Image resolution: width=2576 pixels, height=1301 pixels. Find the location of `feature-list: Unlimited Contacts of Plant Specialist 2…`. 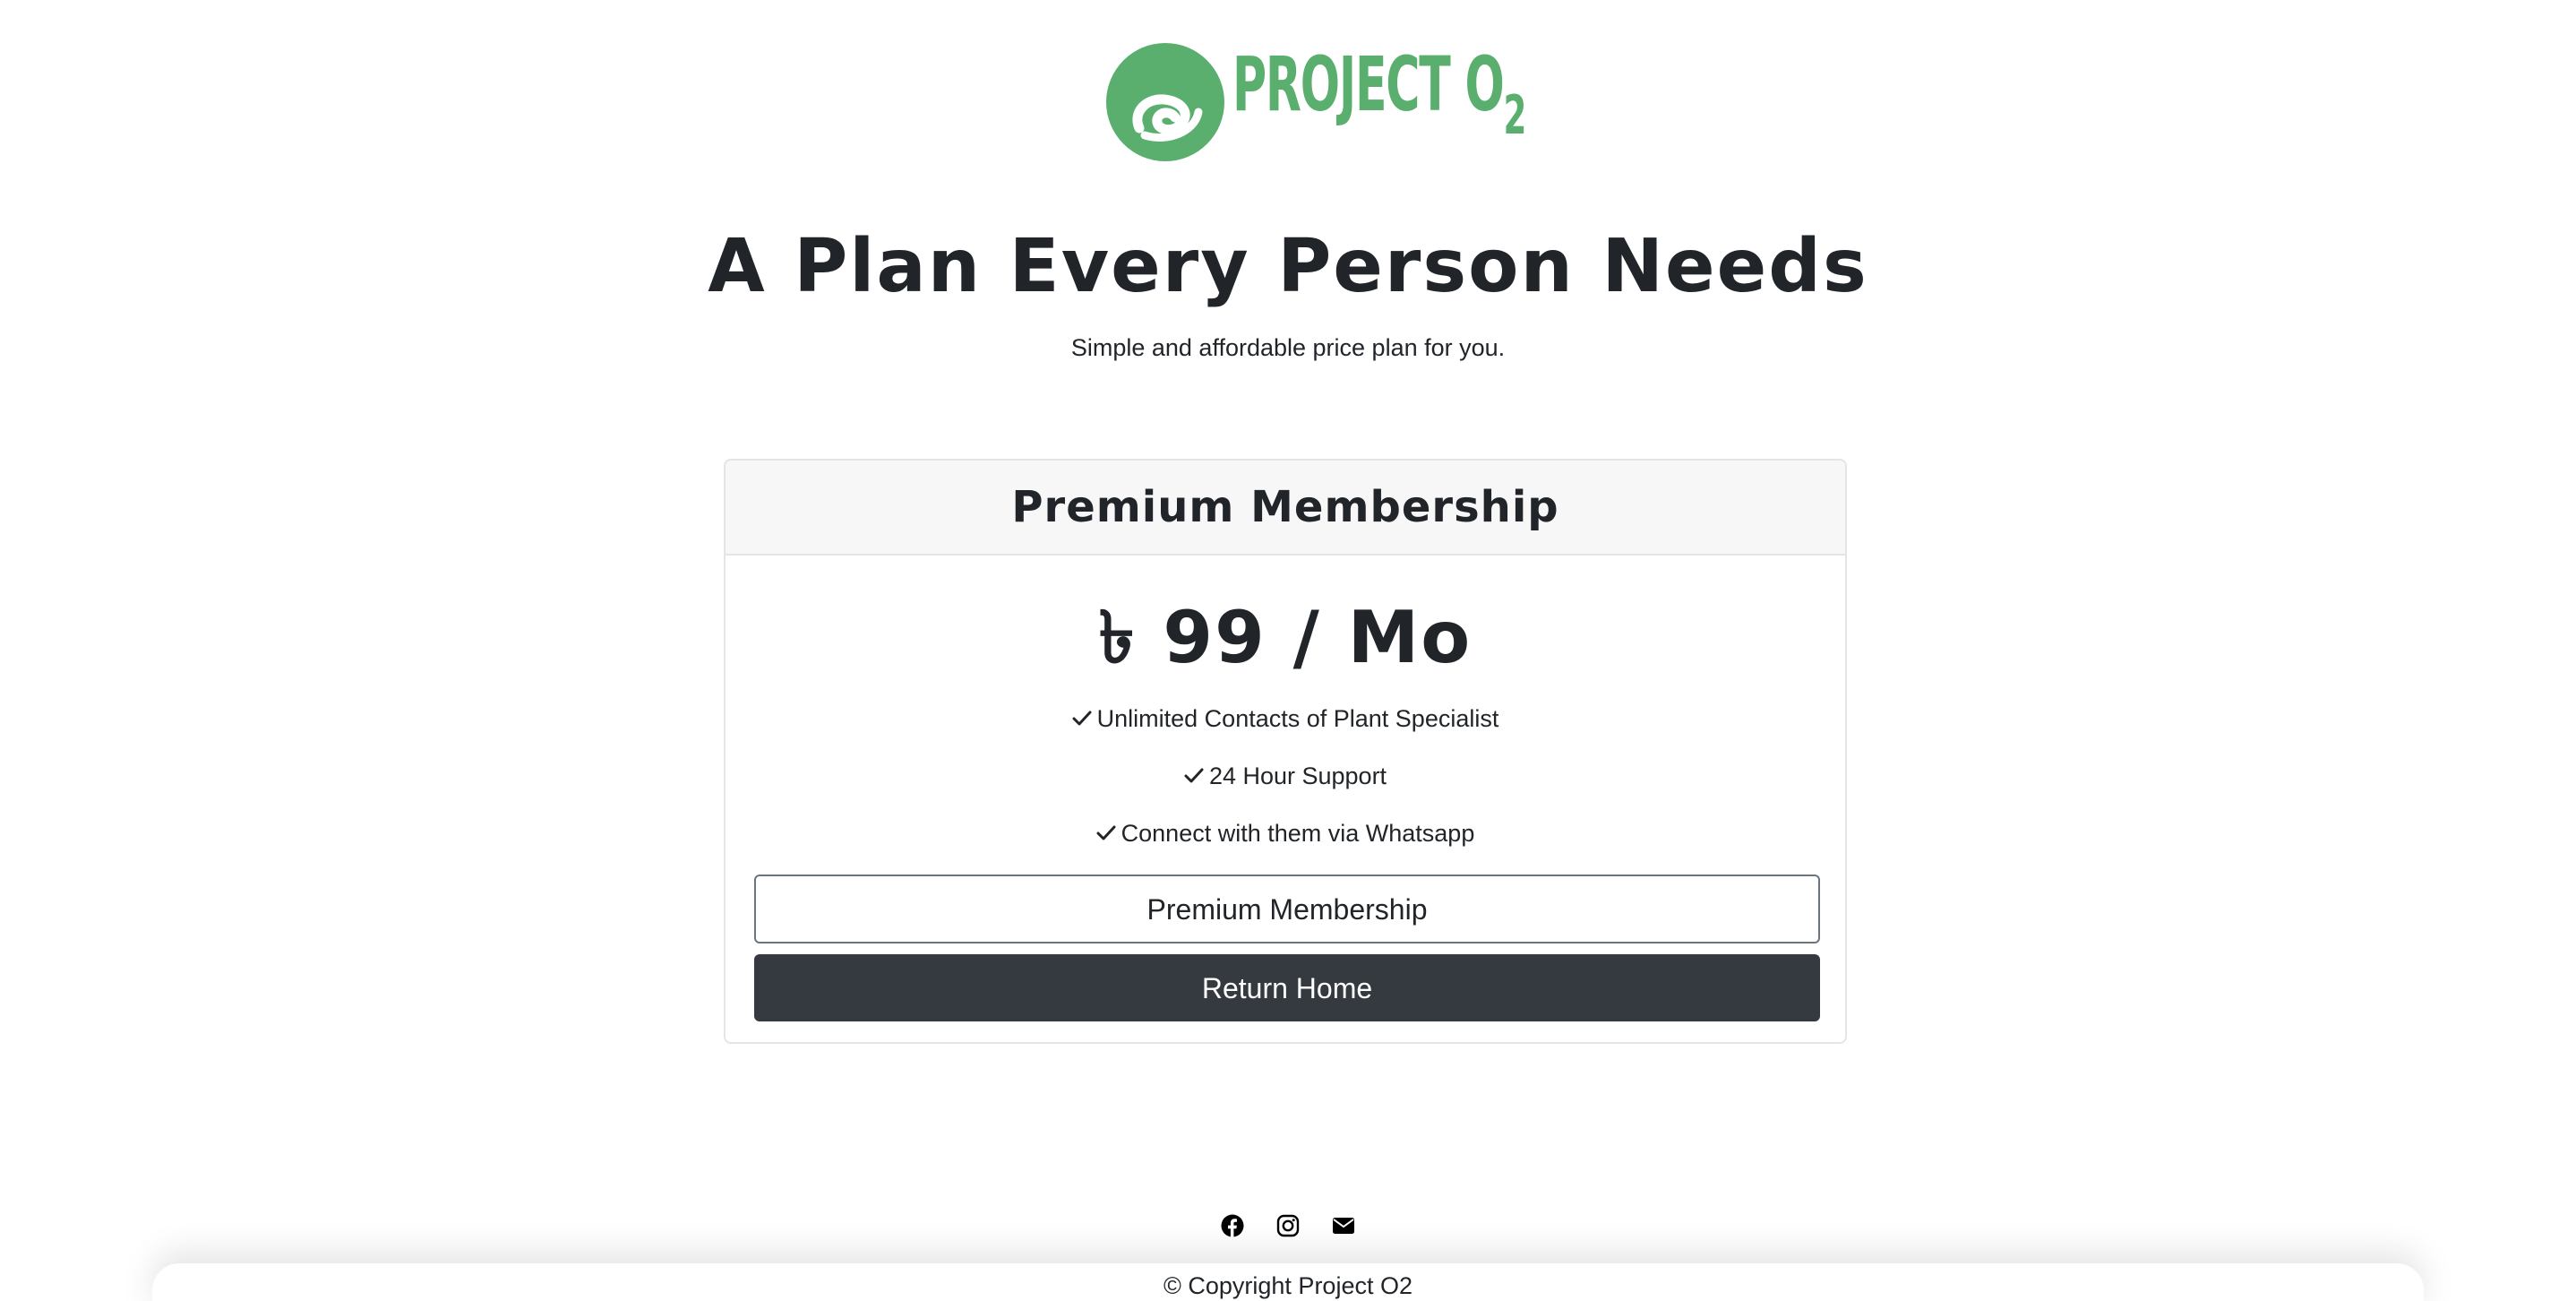

feature-list: Unlimited Contacts of Plant Specialist 2… is located at coordinates (1285, 775).